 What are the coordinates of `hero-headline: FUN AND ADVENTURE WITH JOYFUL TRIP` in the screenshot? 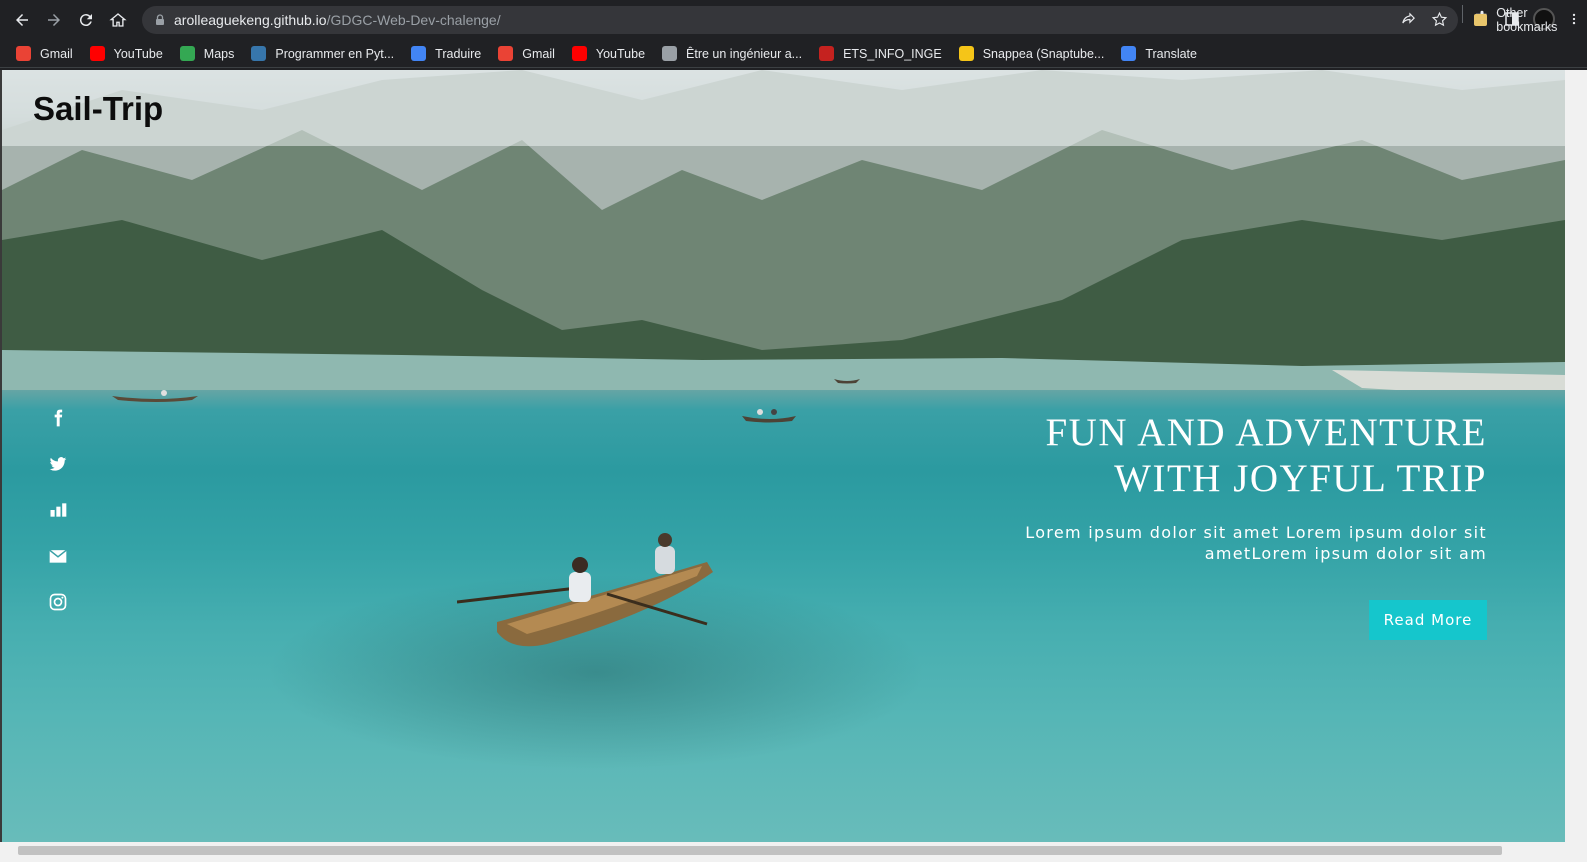 It's located at (1207, 456).